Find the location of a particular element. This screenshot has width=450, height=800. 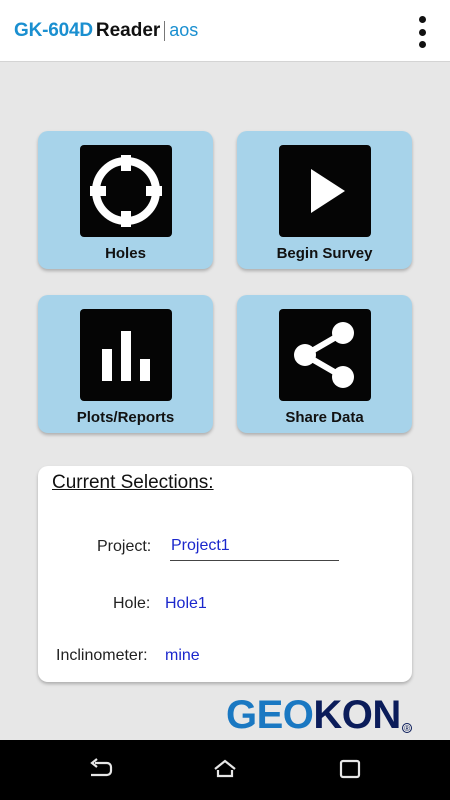

inclinometer-label: Inclinometer: is located at coordinates (102, 655).